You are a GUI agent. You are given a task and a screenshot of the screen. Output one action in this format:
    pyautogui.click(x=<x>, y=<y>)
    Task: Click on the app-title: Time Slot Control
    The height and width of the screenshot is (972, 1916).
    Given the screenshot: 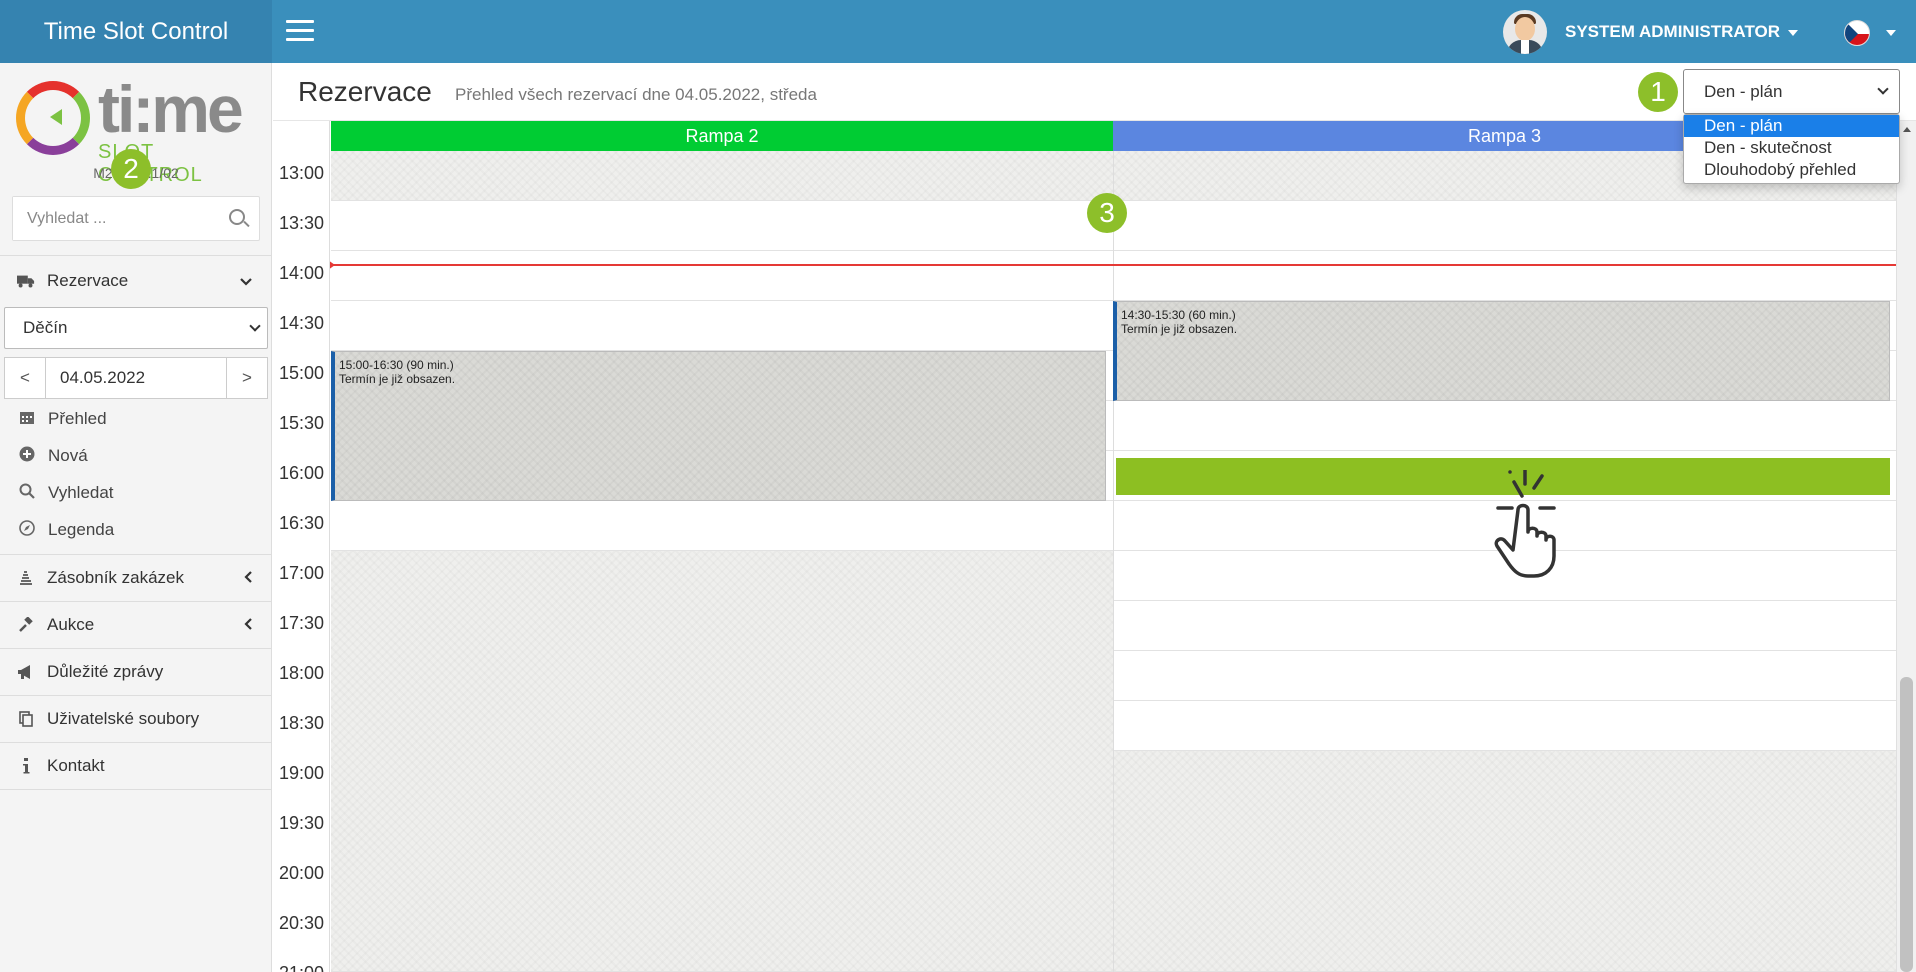 What is the action you would take?
    pyautogui.click(x=136, y=31)
    